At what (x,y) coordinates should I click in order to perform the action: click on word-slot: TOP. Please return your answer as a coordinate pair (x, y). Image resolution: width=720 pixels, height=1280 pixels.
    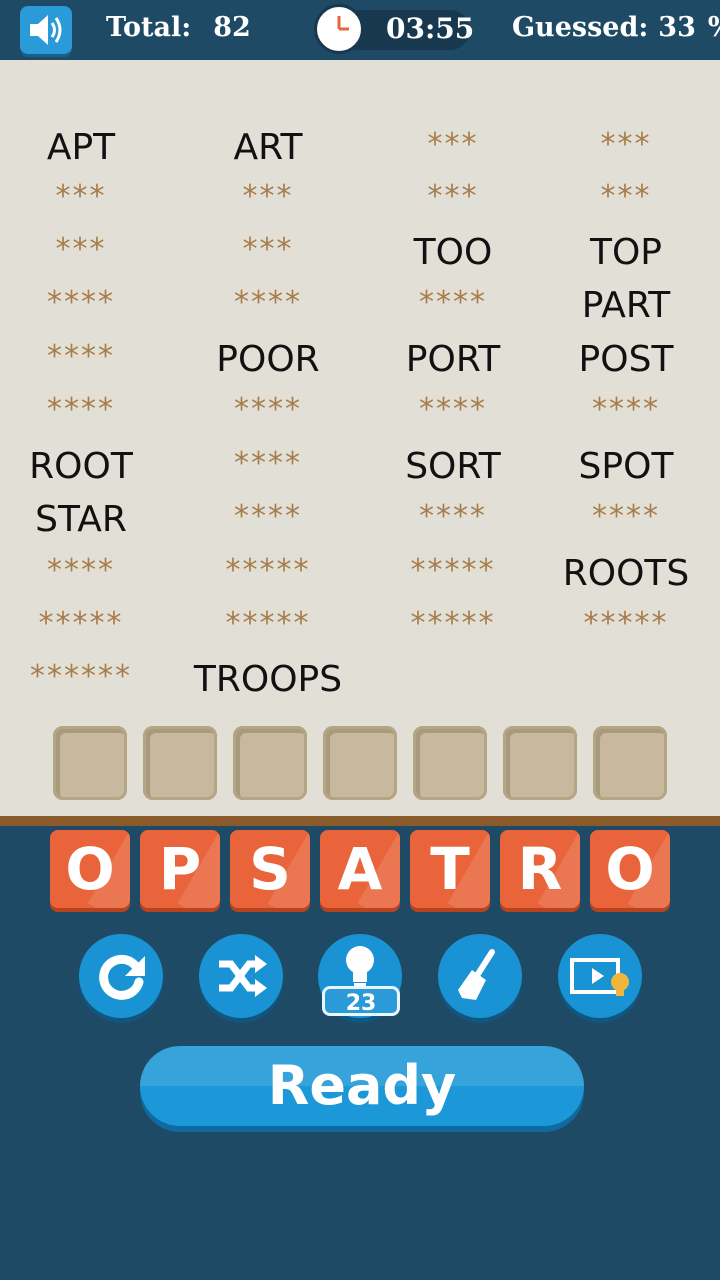
    Looking at the image, I should click on (626, 252).